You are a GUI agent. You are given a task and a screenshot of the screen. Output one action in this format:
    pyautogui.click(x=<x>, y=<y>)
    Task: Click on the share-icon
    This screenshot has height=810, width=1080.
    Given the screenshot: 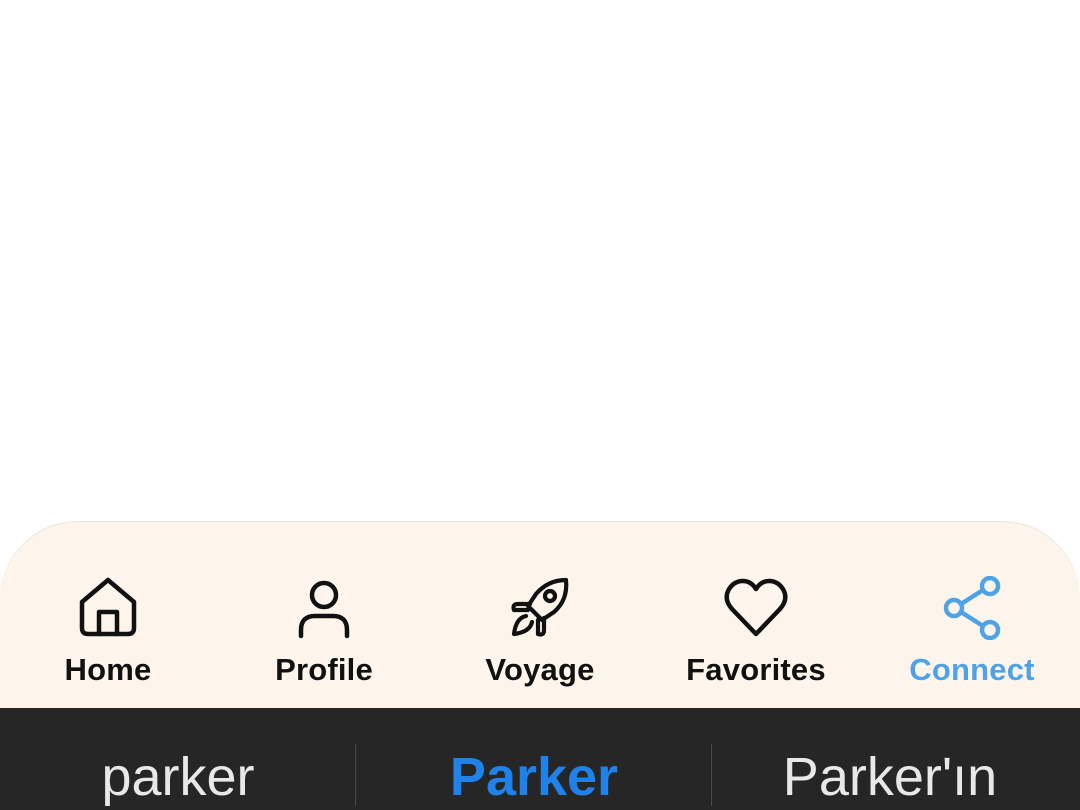 What is the action you would take?
    pyautogui.click(x=972, y=608)
    